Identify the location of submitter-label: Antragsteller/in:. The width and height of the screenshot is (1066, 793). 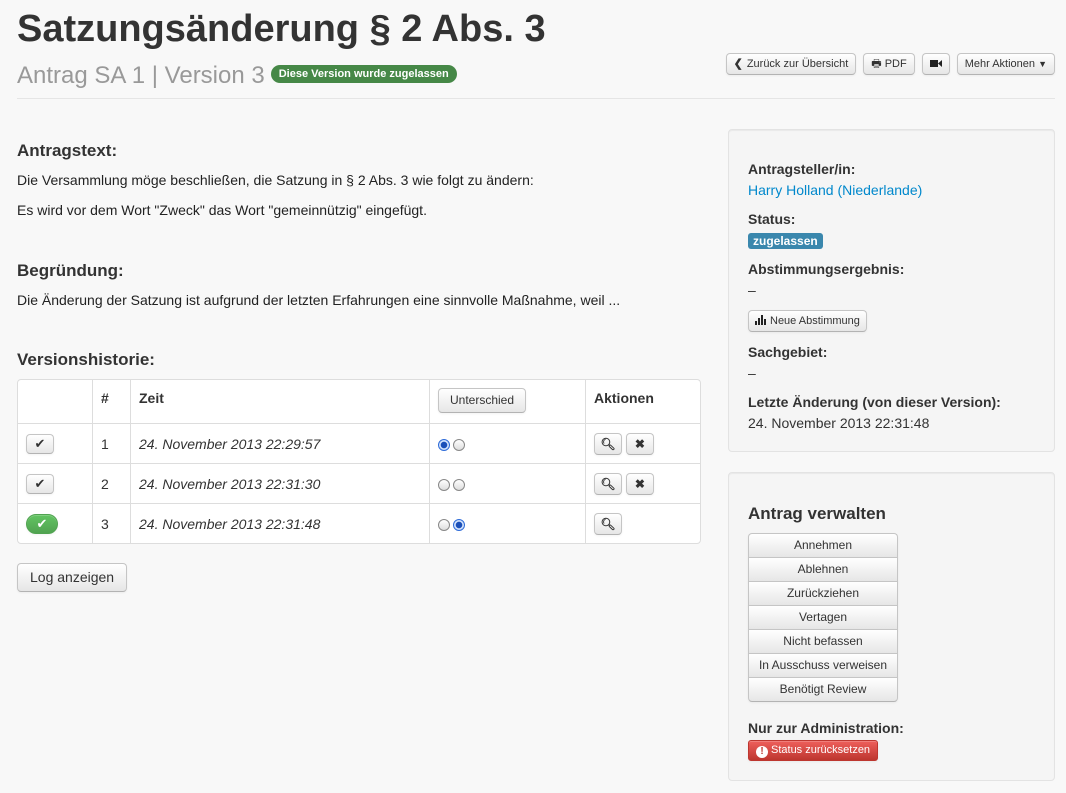
(802, 169).